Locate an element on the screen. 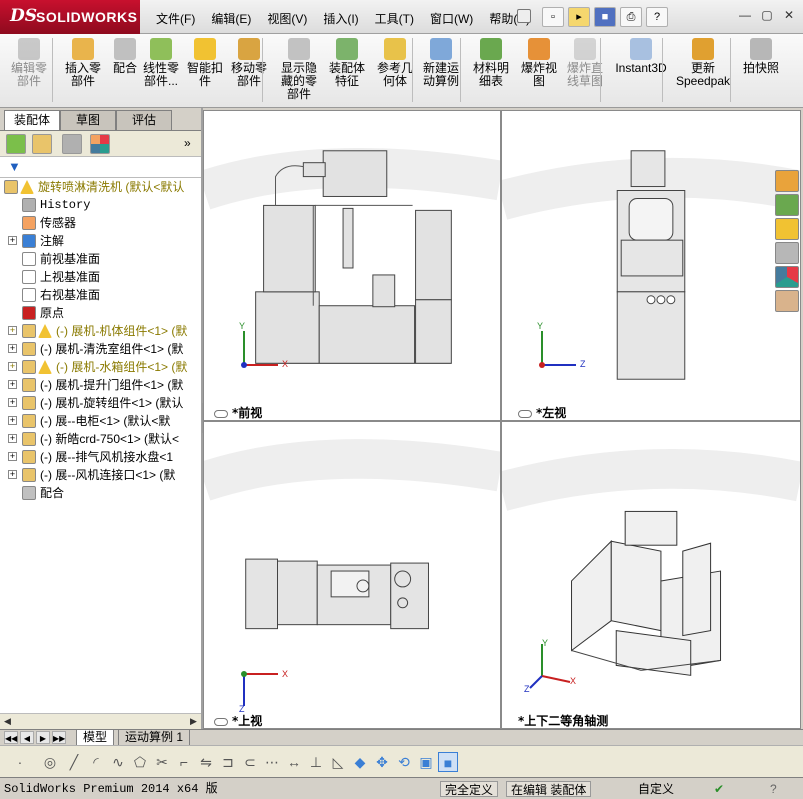  solidworks-resources-icon is located at coordinates (787, 181).